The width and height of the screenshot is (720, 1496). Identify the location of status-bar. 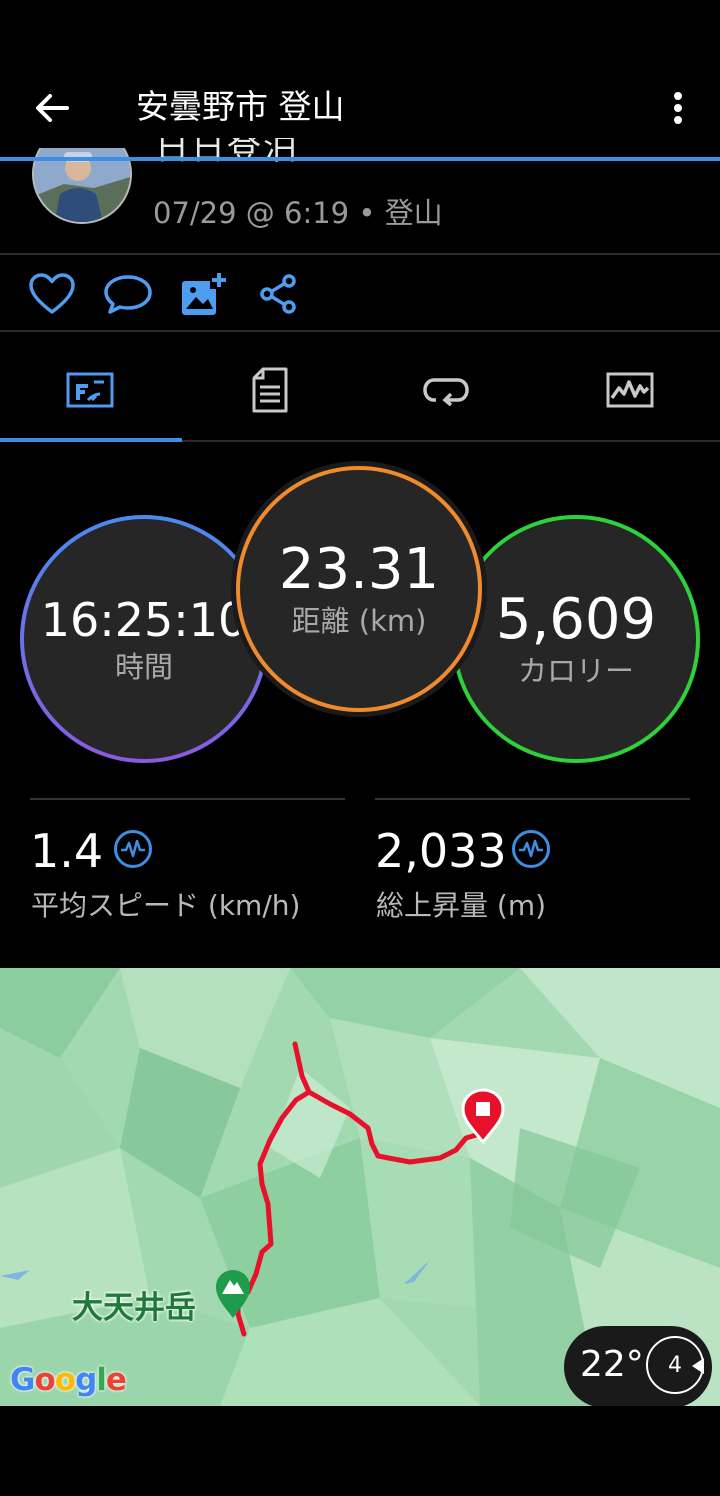
(360, 30).